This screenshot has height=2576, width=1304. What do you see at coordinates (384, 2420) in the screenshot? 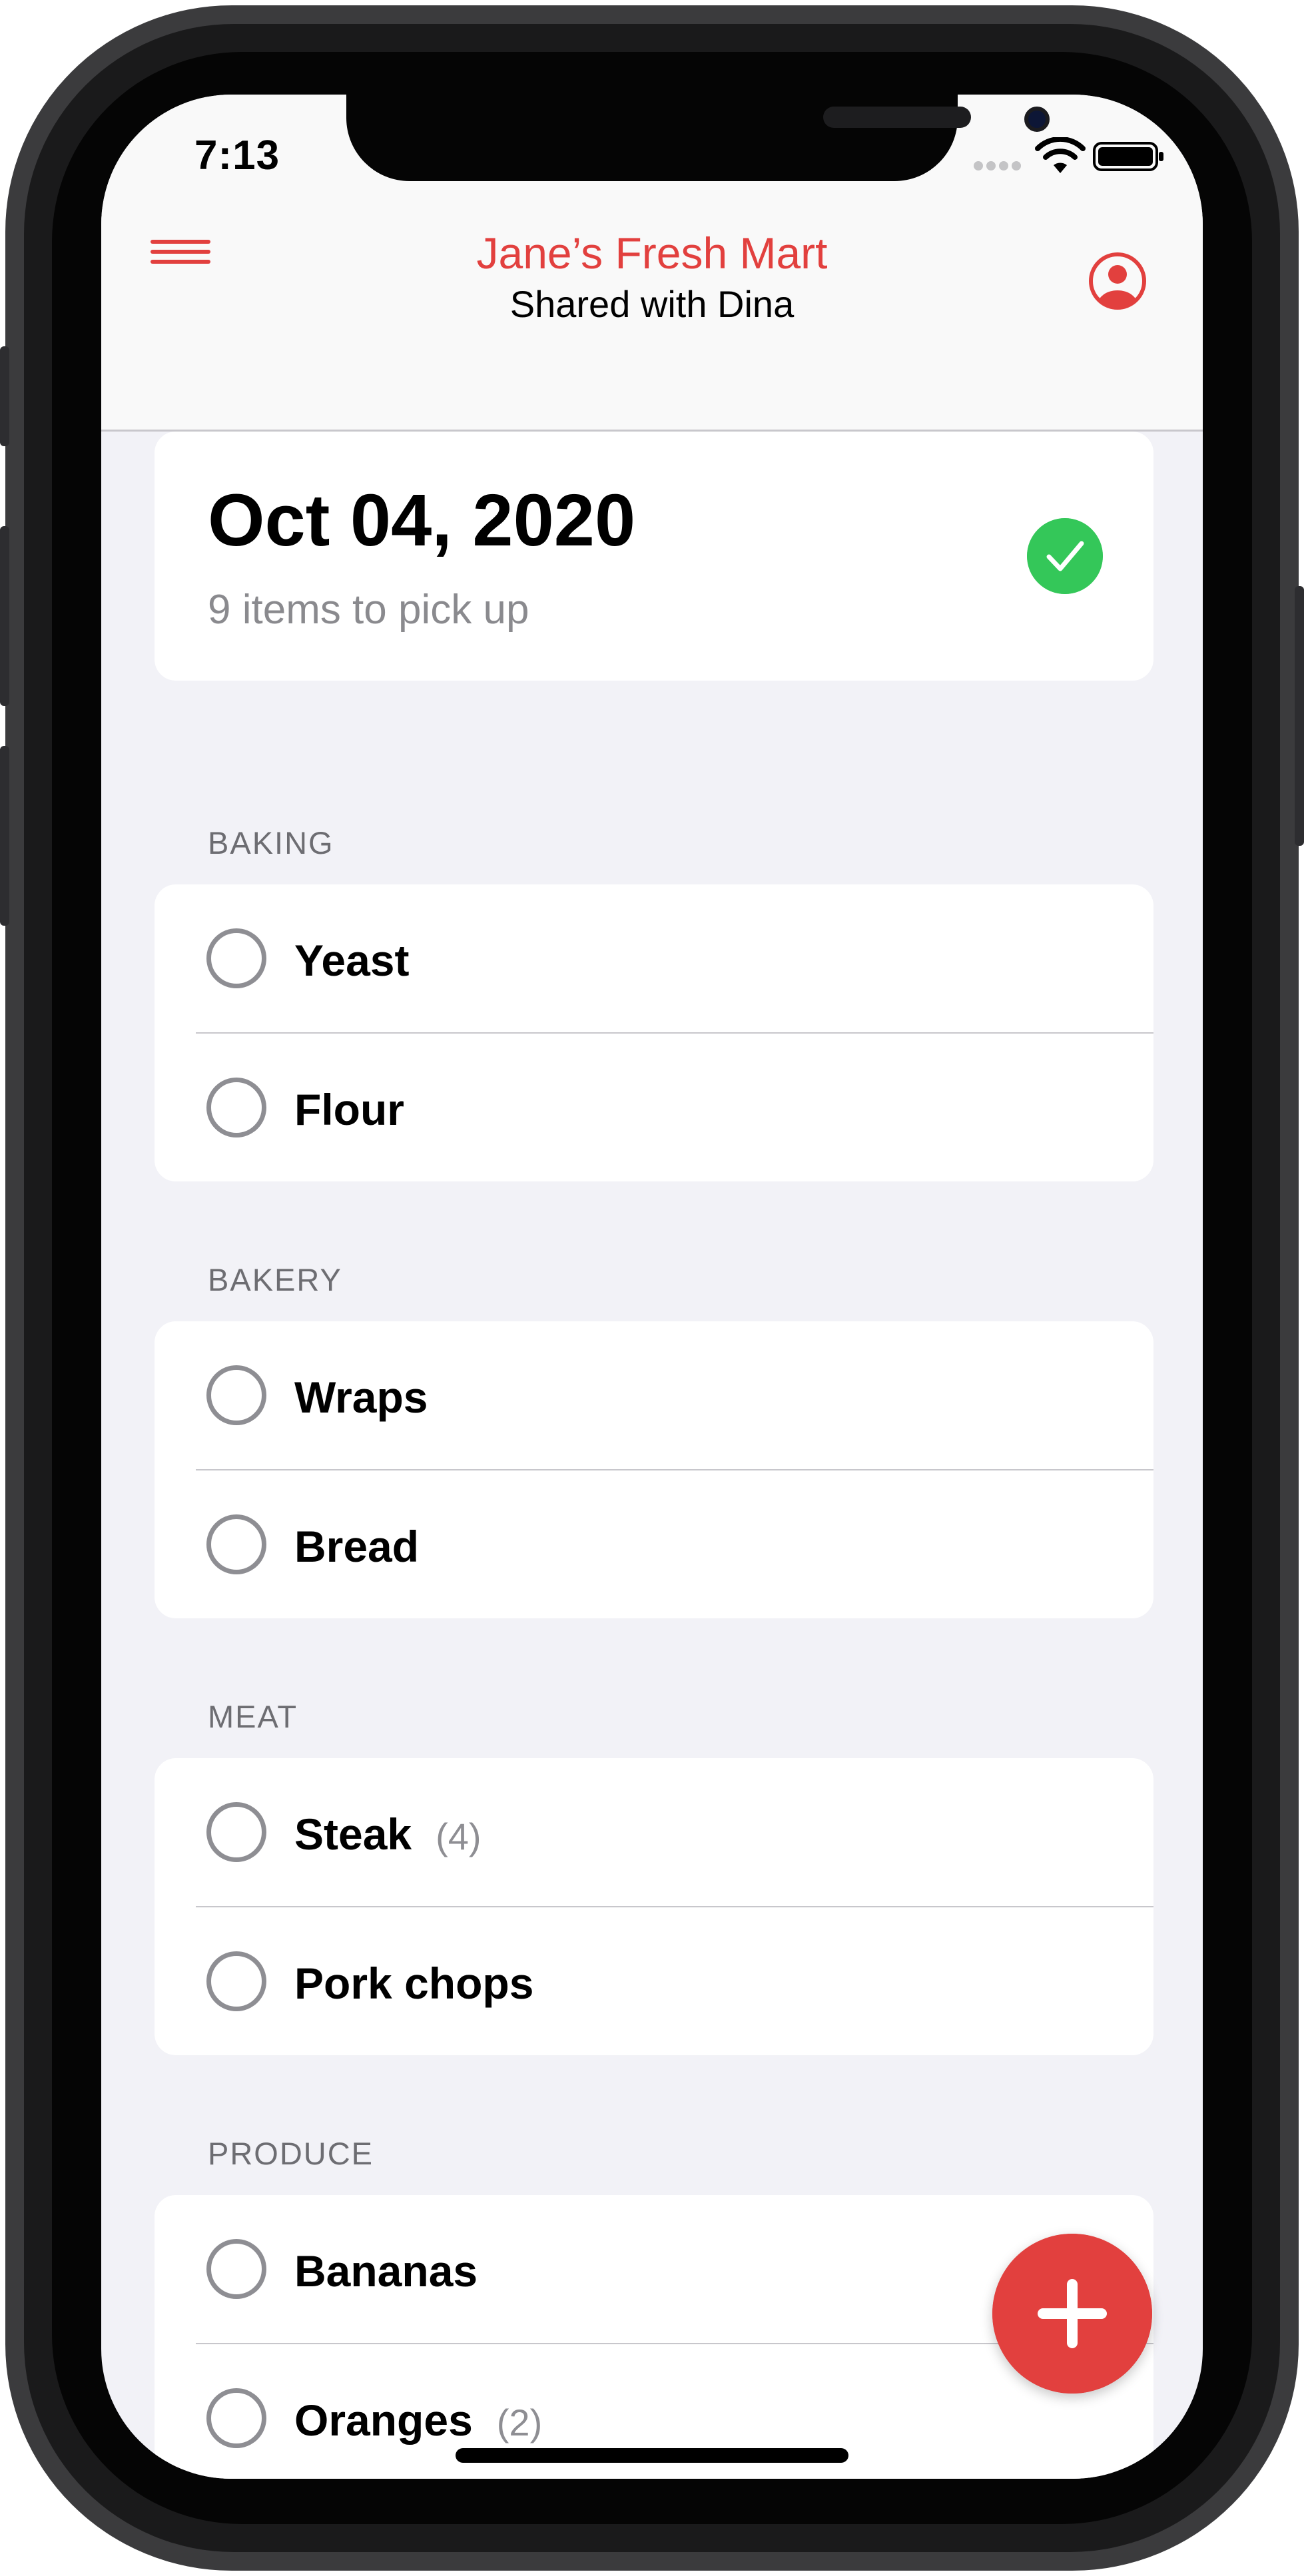
I see `item-name: Oranges` at bounding box center [384, 2420].